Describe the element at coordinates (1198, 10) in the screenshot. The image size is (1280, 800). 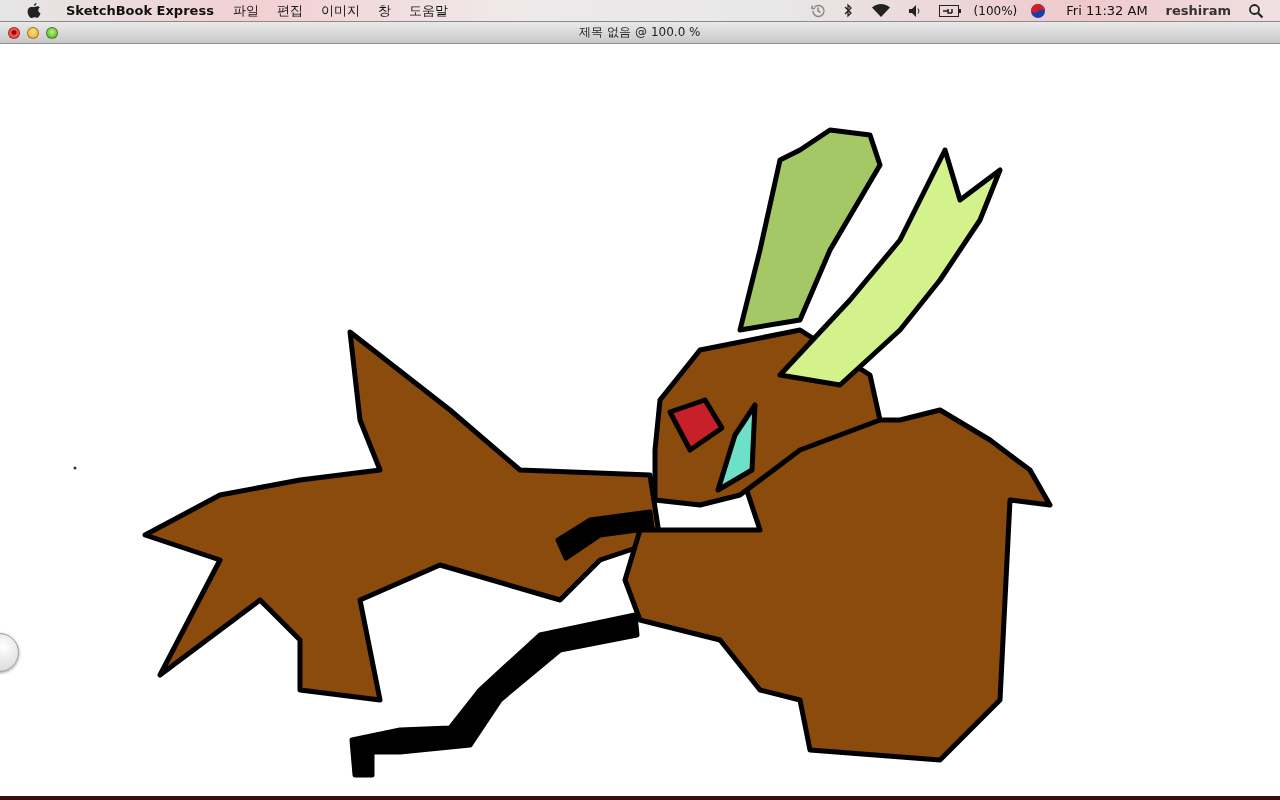
I see `user-name: reshiram` at that location.